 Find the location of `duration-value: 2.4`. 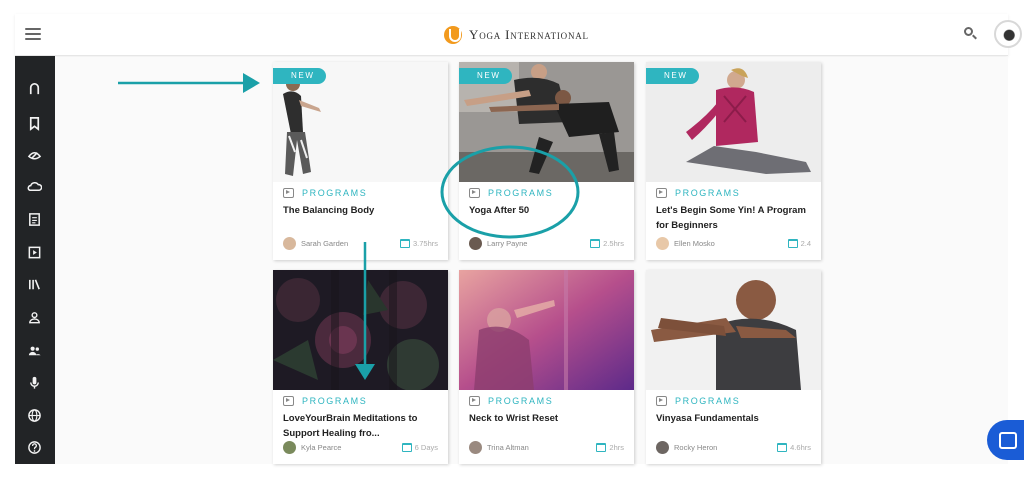

duration-value: 2.4 is located at coordinates (805, 243).